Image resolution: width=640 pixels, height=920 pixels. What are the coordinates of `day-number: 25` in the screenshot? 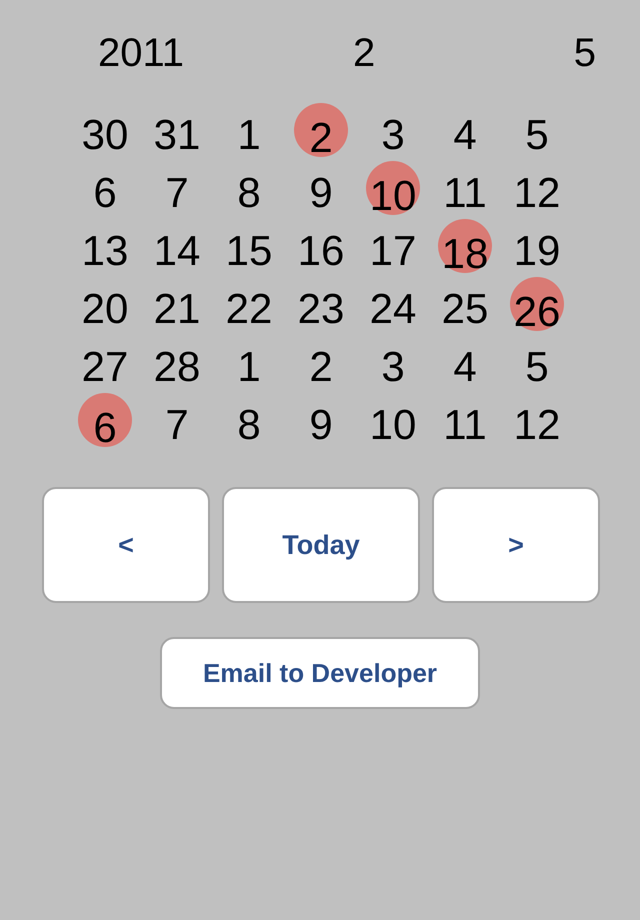 It's located at (465, 309).